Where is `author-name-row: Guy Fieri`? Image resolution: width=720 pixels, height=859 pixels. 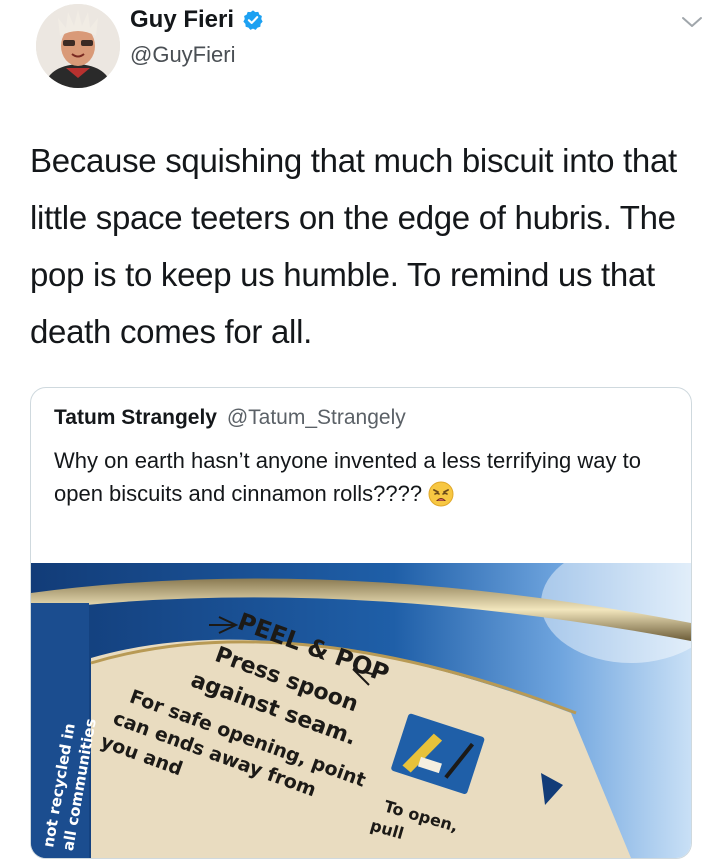
author-name-row: Guy Fieri is located at coordinates (197, 20).